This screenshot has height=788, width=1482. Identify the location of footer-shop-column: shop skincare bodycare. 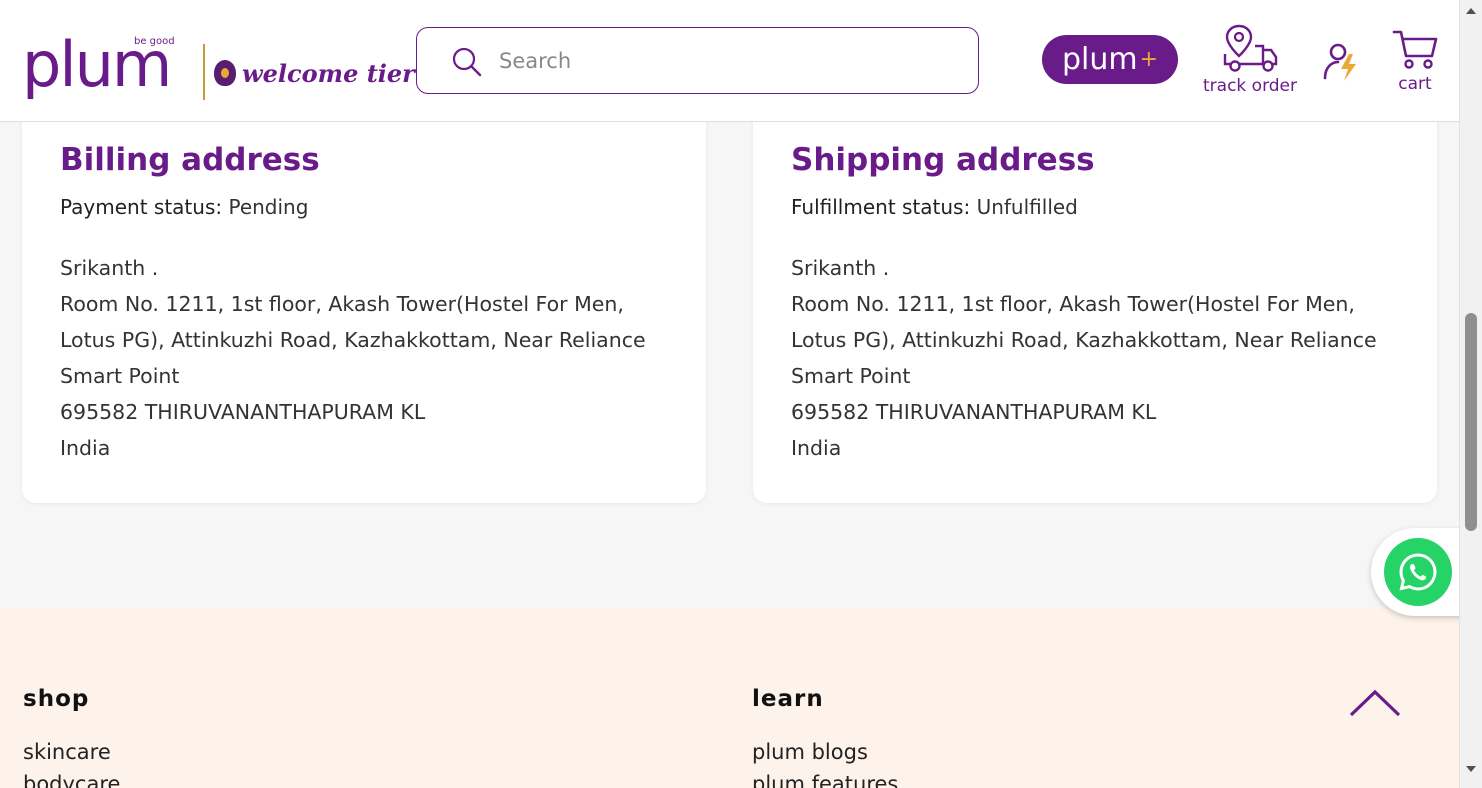
(71, 737).